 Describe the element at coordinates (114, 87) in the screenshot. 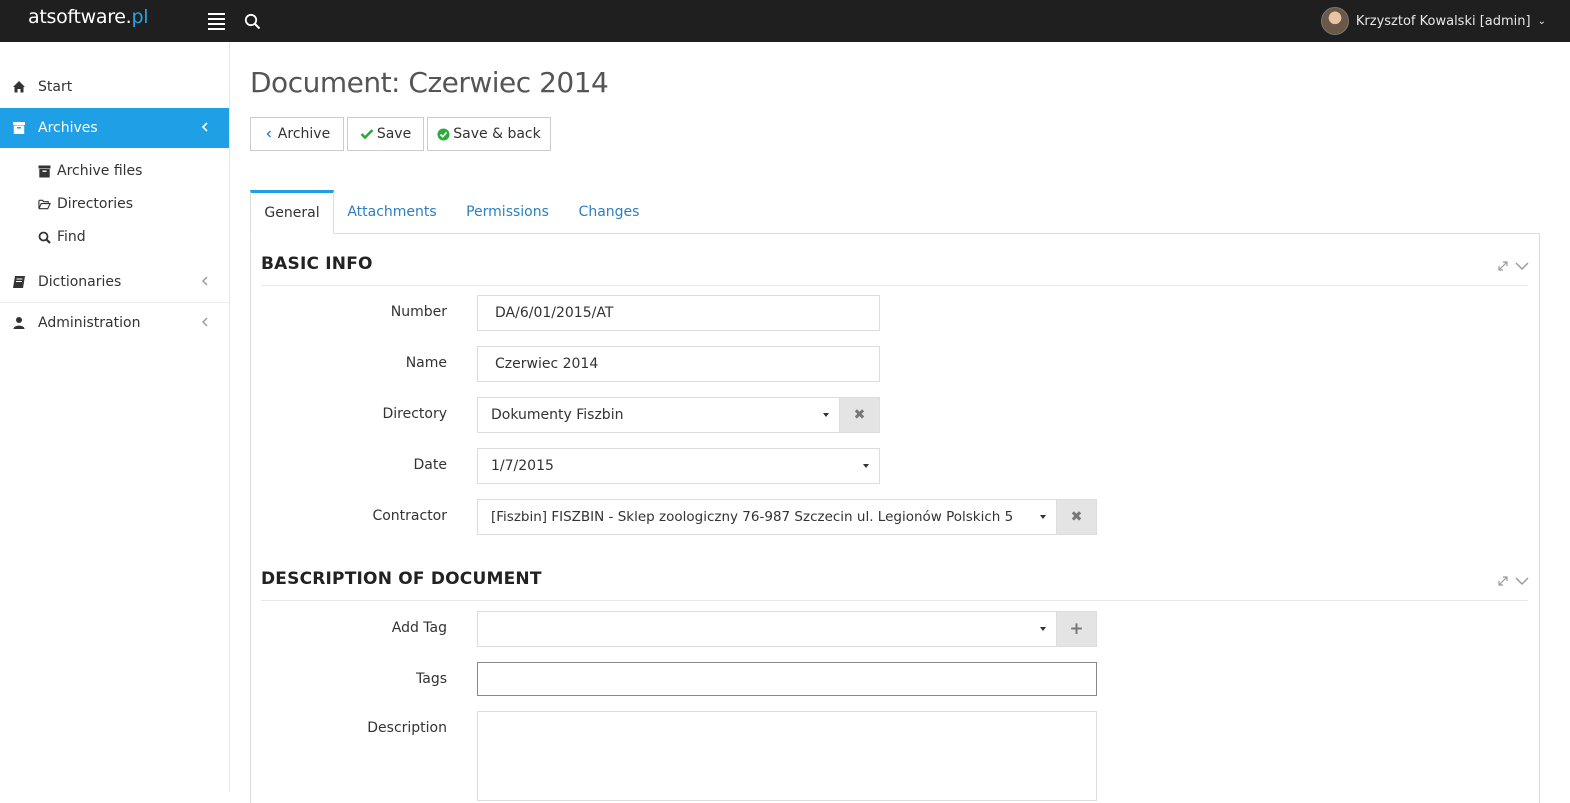

I see `sidebar-item-start: Start` at that location.